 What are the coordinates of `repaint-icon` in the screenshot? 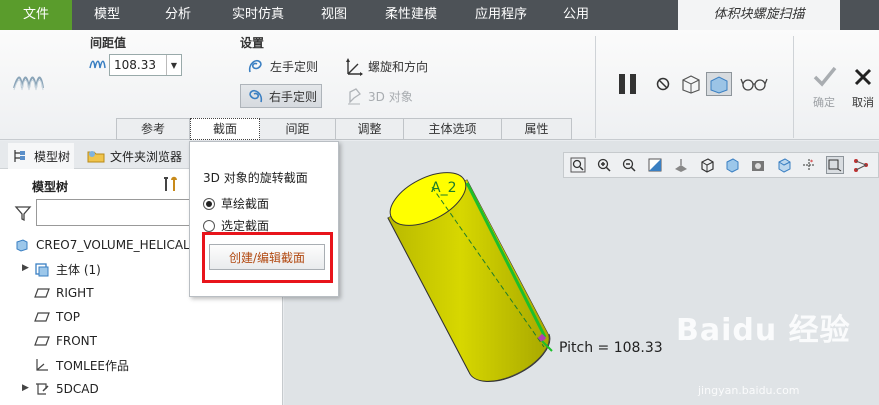 It's located at (655, 165).